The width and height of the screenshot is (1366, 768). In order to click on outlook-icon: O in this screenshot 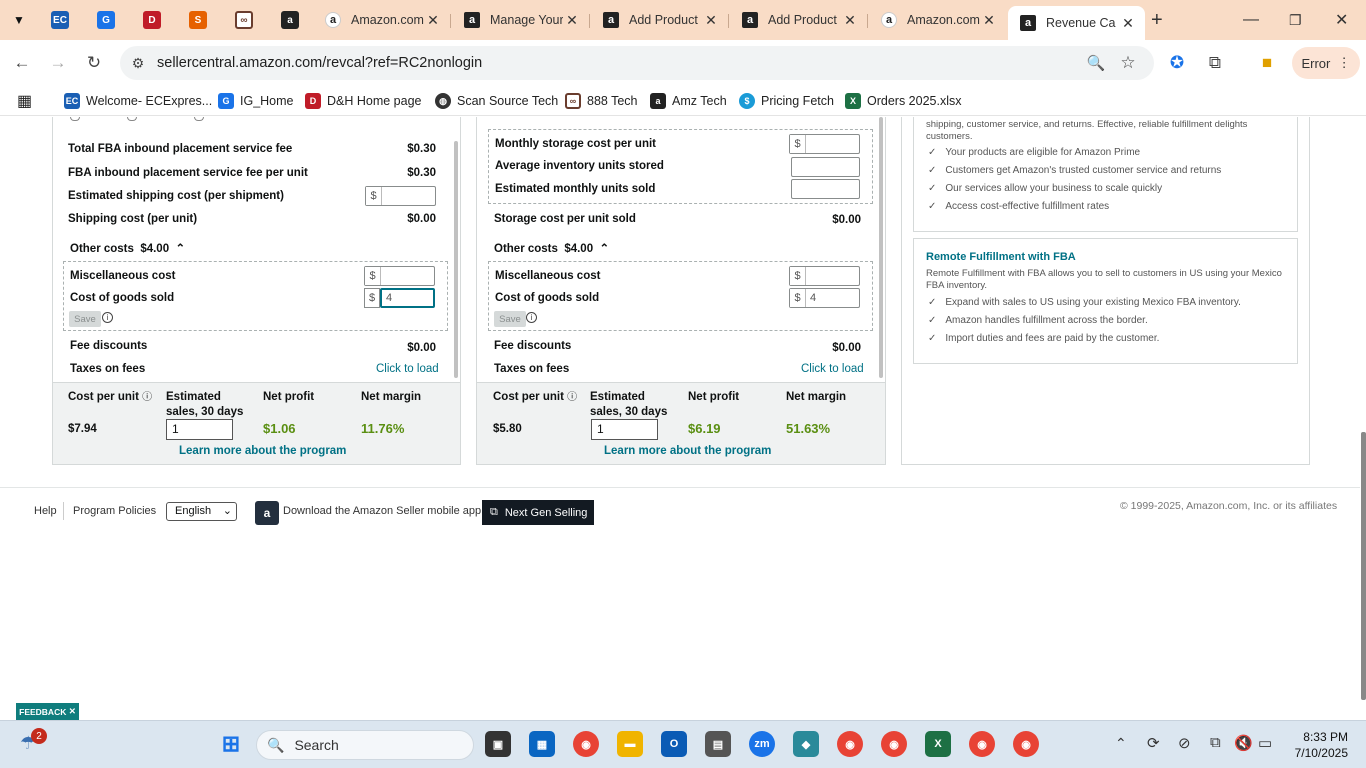, I will do `click(674, 744)`.